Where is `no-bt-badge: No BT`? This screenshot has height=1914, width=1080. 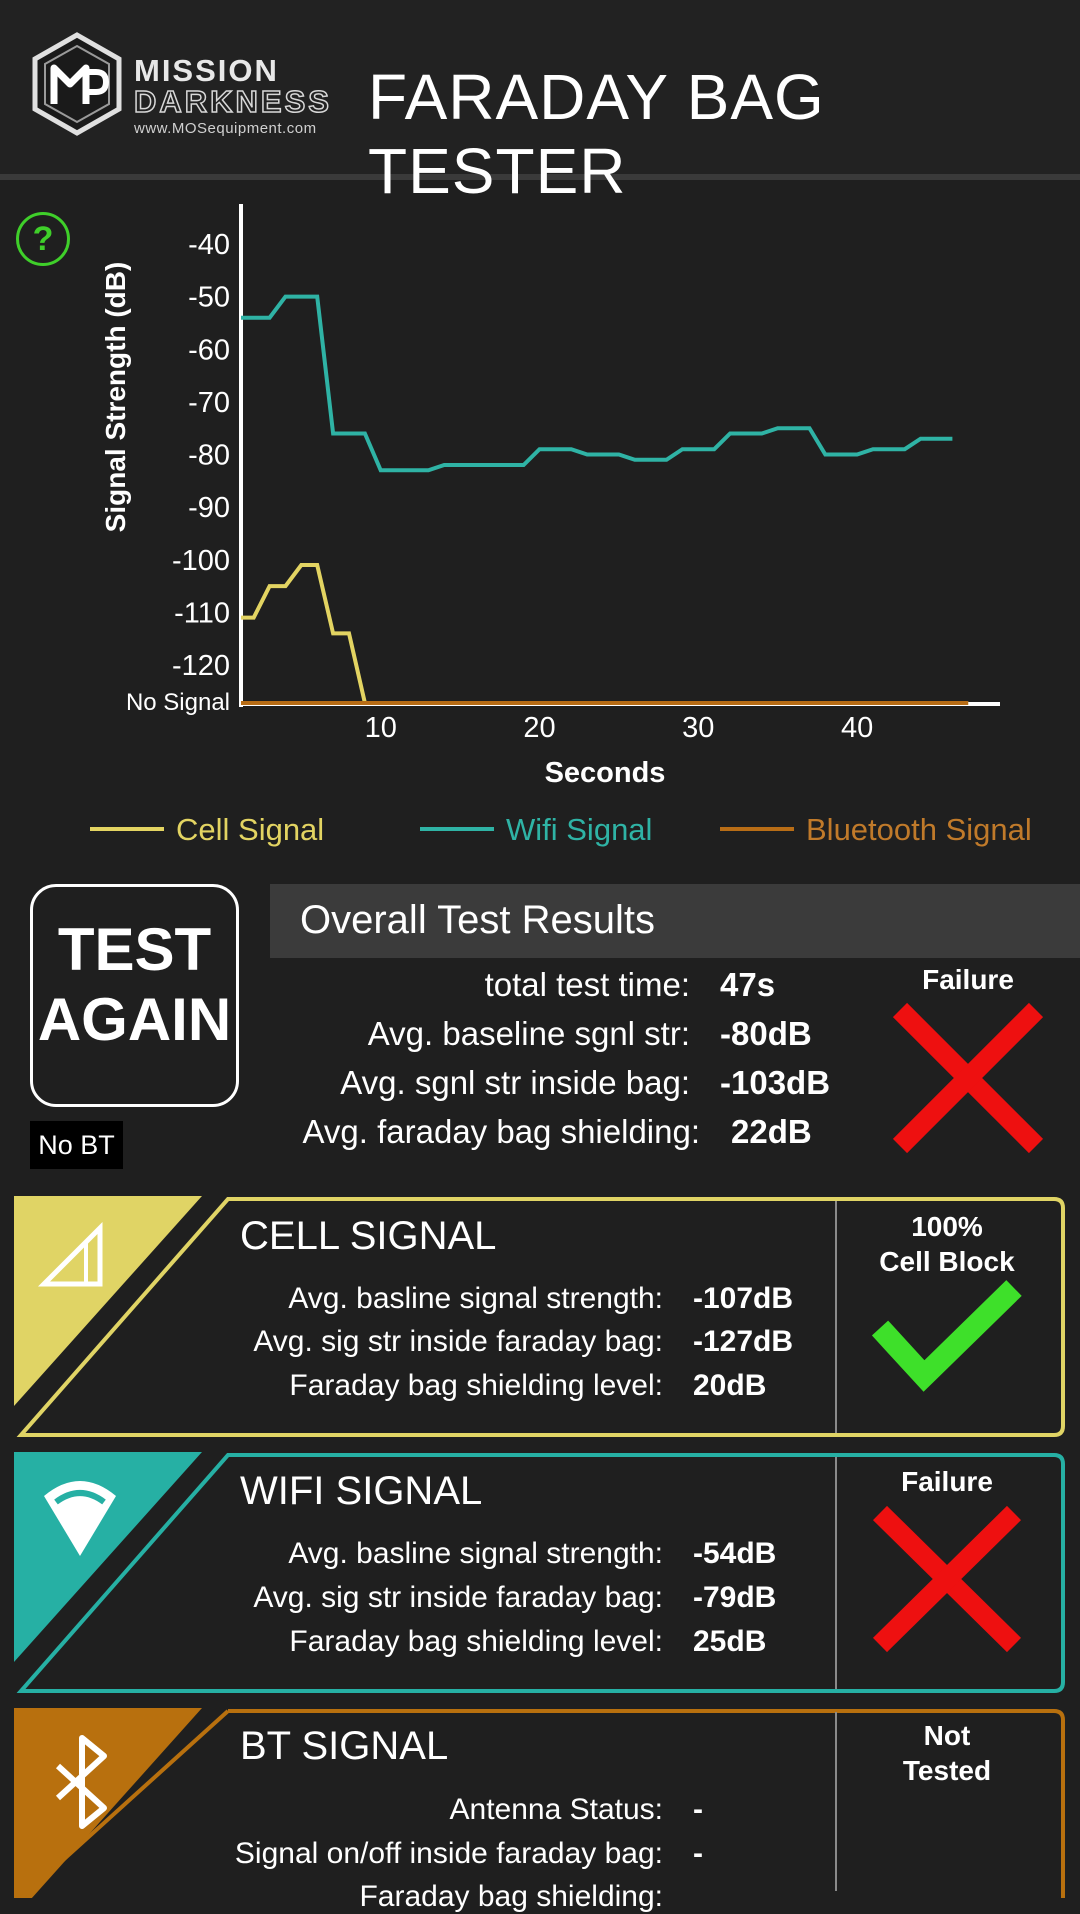 no-bt-badge: No BT is located at coordinates (76, 1145).